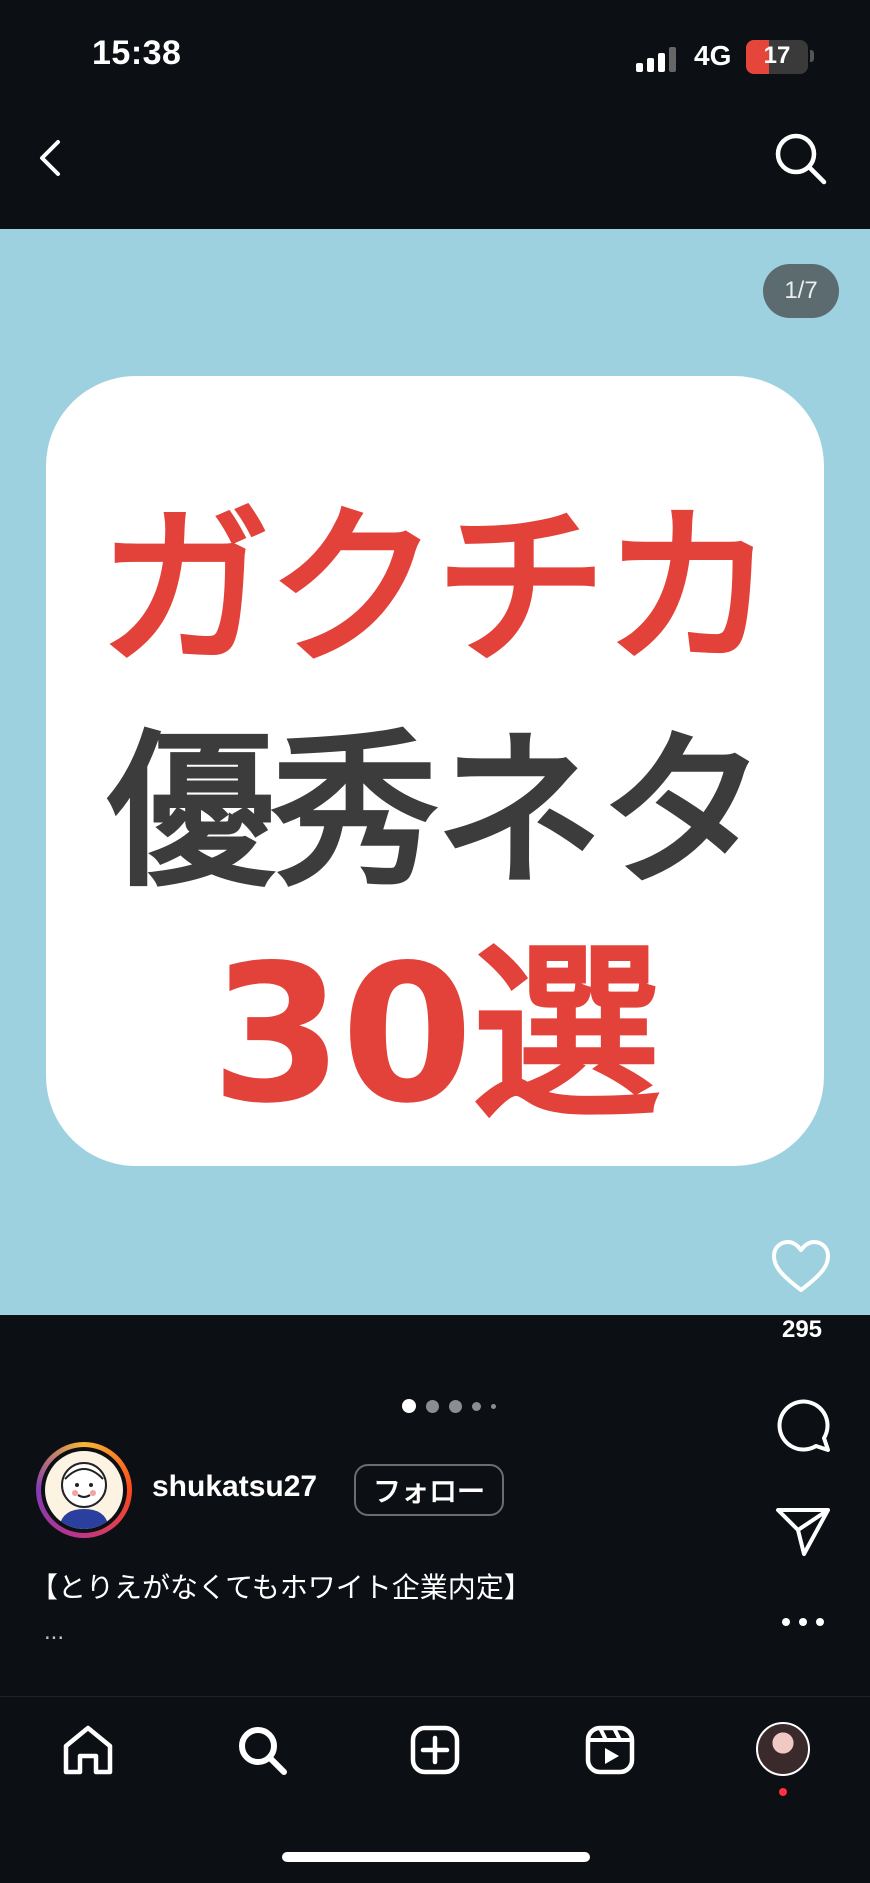 The height and width of the screenshot is (1883, 870). I want to click on comment-icon, so click(803, 1425).